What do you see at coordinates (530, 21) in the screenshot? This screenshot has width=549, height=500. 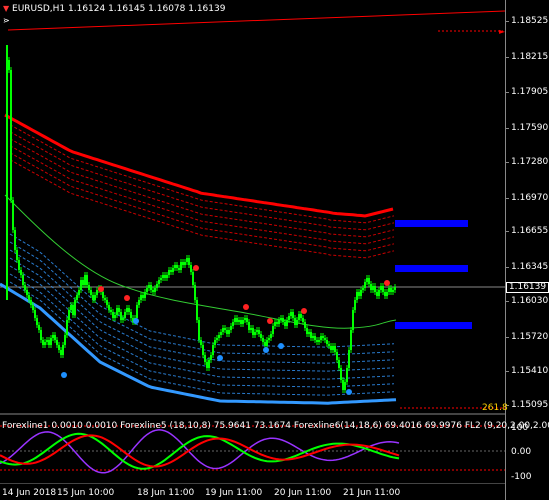 I see `price-axis-label: 1.18525` at bounding box center [530, 21].